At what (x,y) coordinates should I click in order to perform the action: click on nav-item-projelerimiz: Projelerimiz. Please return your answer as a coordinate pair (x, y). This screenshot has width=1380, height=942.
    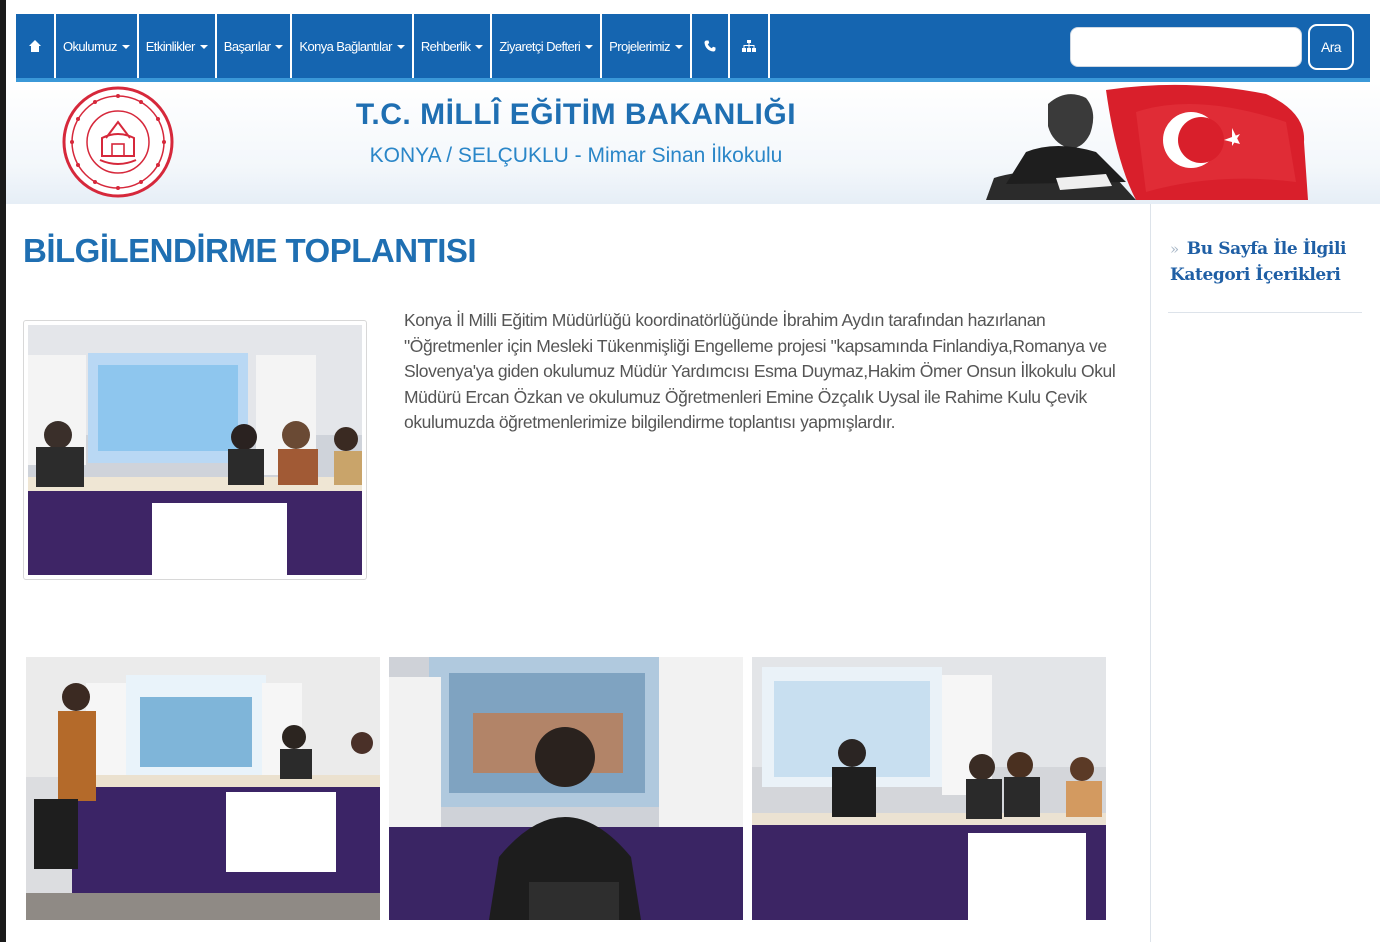
    Looking at the image, I should click on (647, 46).